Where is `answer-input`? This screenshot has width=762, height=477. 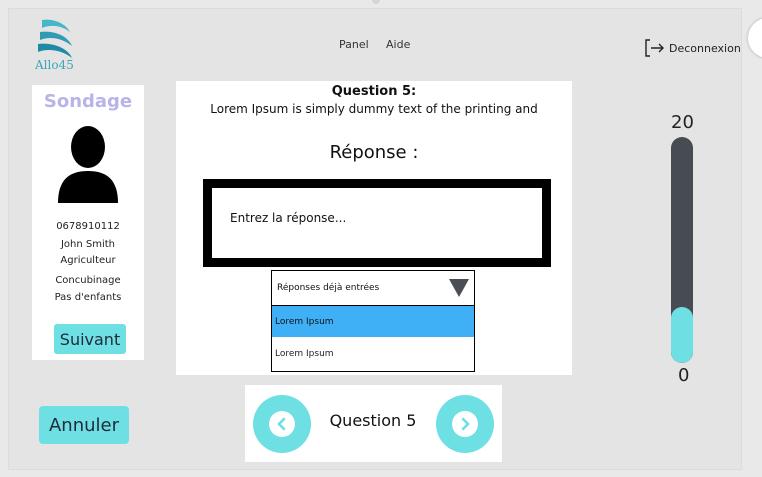 answer-input is located at coordinates (380, 218).